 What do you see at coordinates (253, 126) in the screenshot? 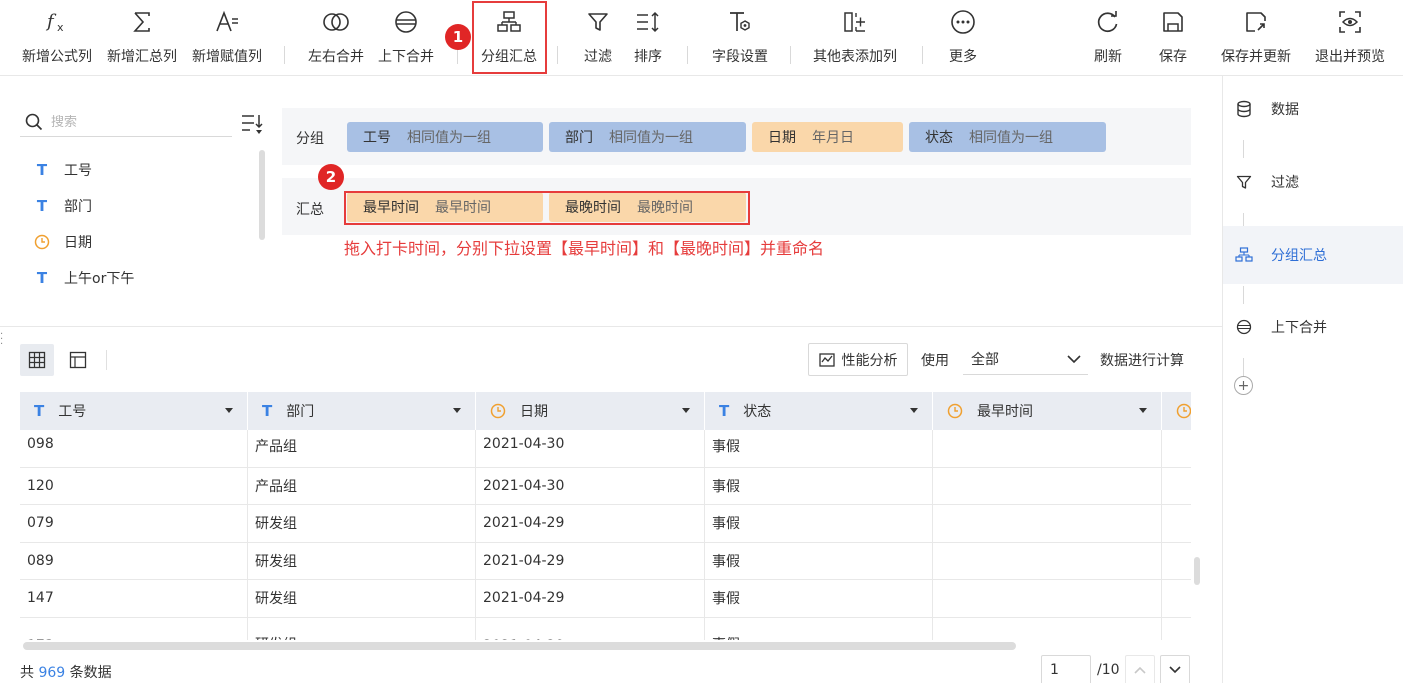
I see `field-sort-button` at bounding box center [253, 126].